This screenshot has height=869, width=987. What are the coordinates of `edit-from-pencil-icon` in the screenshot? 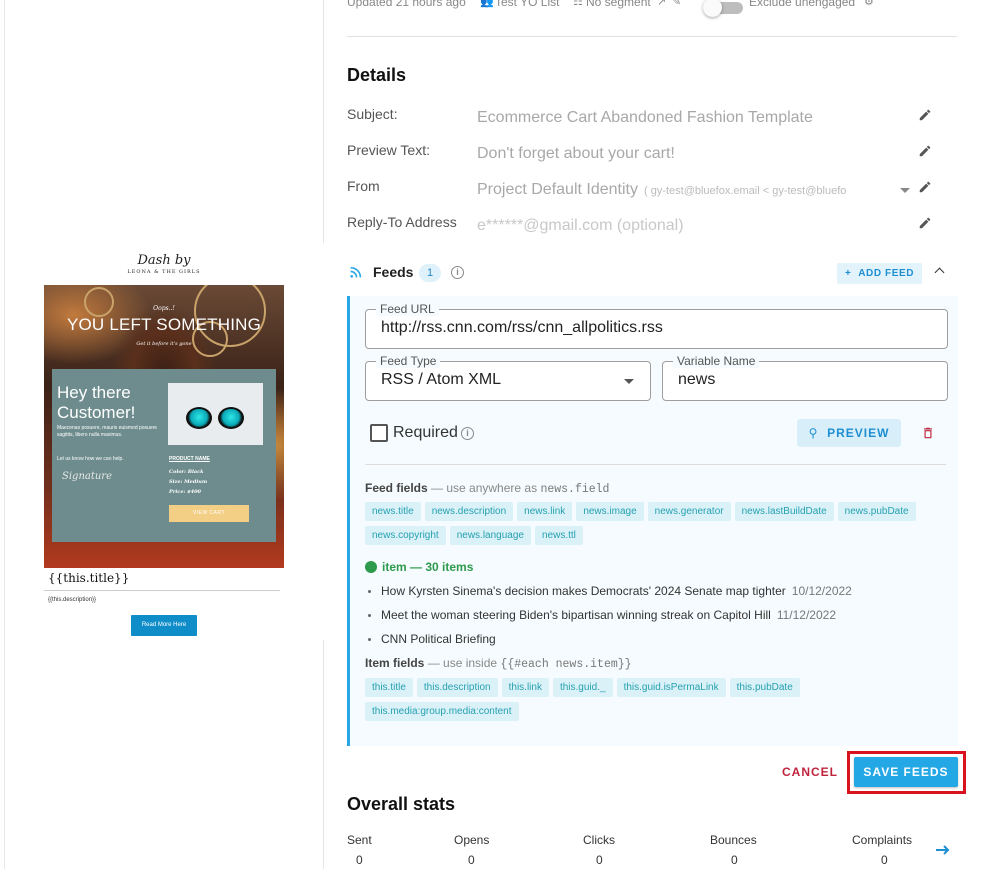 It's located at (925, 187).